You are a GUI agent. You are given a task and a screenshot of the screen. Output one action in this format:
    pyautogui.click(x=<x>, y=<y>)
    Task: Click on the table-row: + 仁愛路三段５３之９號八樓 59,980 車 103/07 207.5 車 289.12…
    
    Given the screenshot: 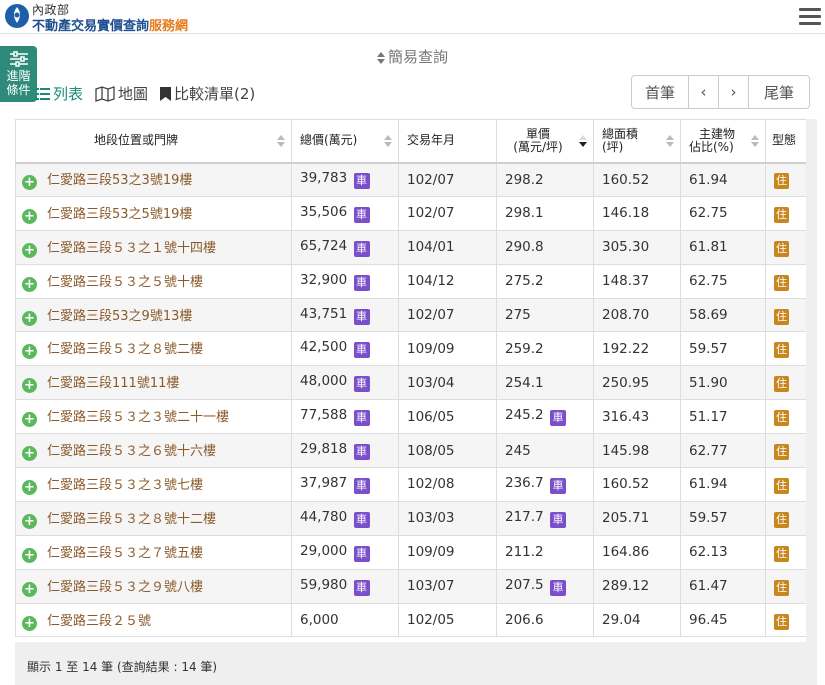 What is the action you would take?
    pyautogui.click(x=411, y=586)
    